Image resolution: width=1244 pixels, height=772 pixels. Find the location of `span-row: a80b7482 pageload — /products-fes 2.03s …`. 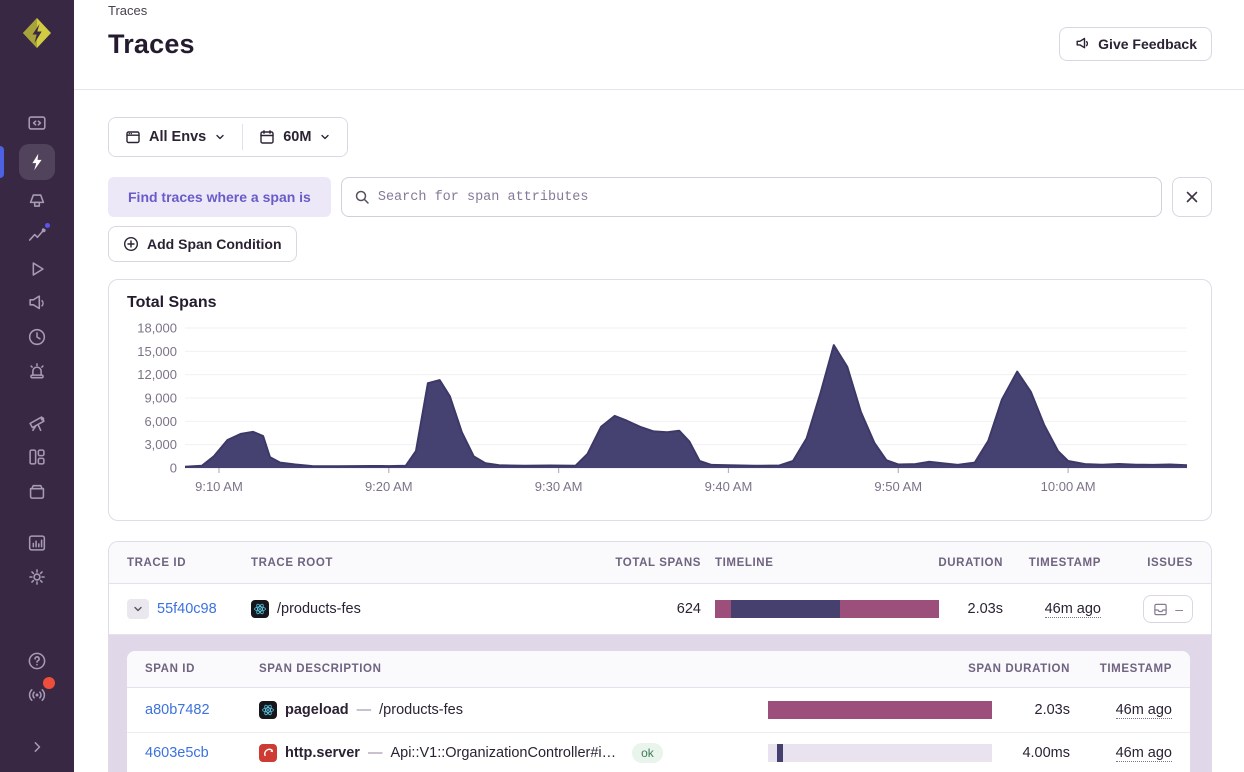

span-row: a80b7482 pageload — /products-fes 2.03s … is located at coordinates (658, 710).